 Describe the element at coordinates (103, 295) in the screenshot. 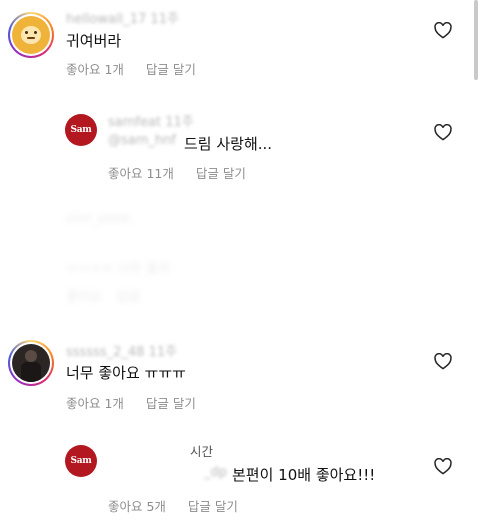

I see `comment-meta: 좋아요 답글` at that location.